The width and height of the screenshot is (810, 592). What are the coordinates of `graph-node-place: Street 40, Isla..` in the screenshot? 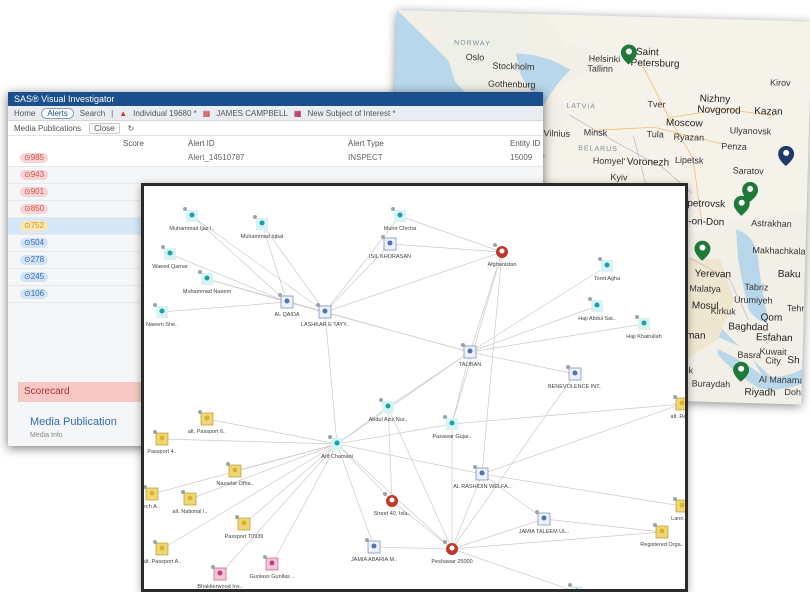 It's located at (392, 504).